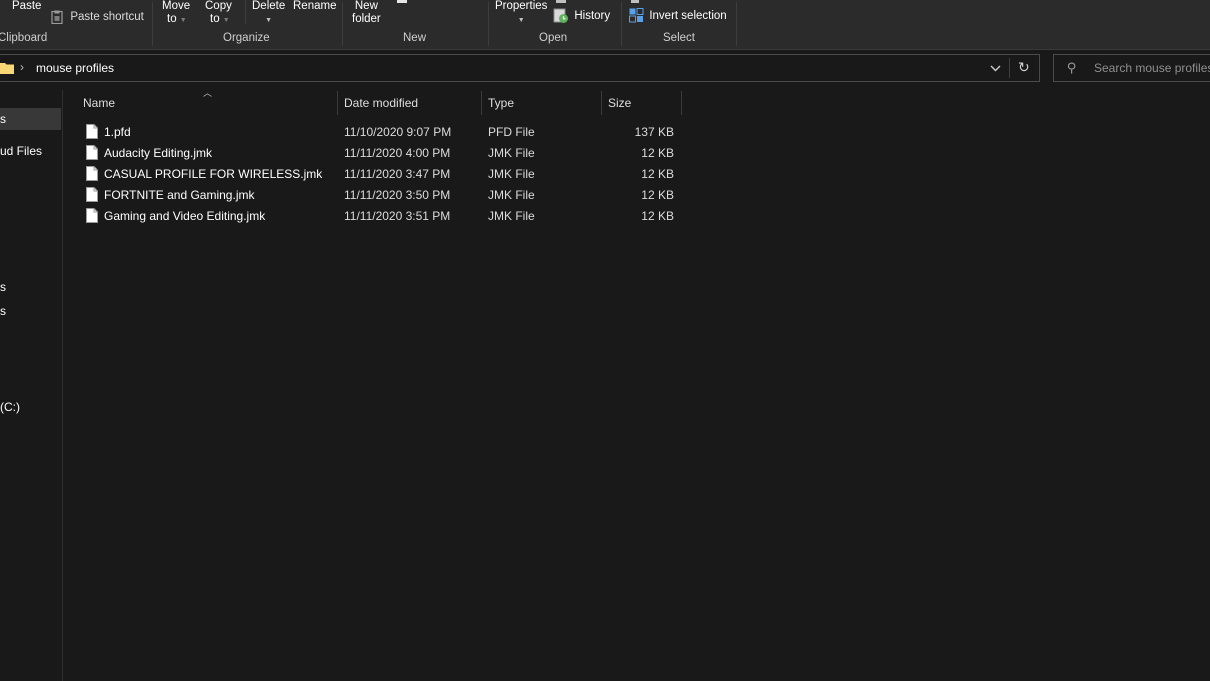 Image resolution: width=1210 pixels, height=681 pixels. I want to click on file-date: 11/11/2020 3:50 PM, so click(397, 195).